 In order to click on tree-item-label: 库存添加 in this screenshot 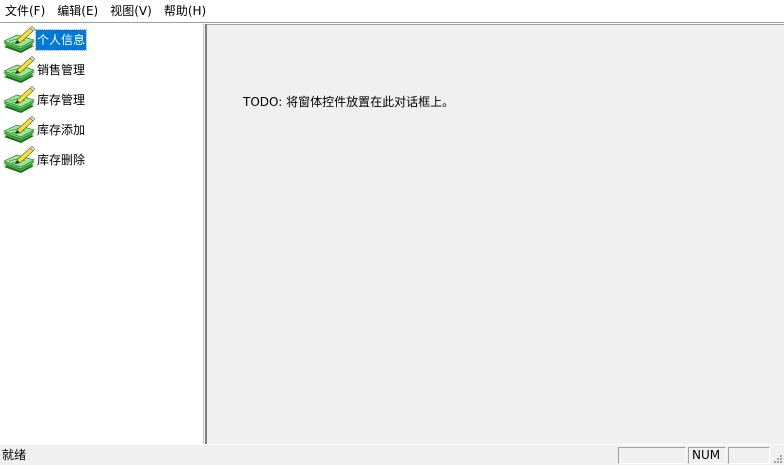, I will do `click(61, 130)`.